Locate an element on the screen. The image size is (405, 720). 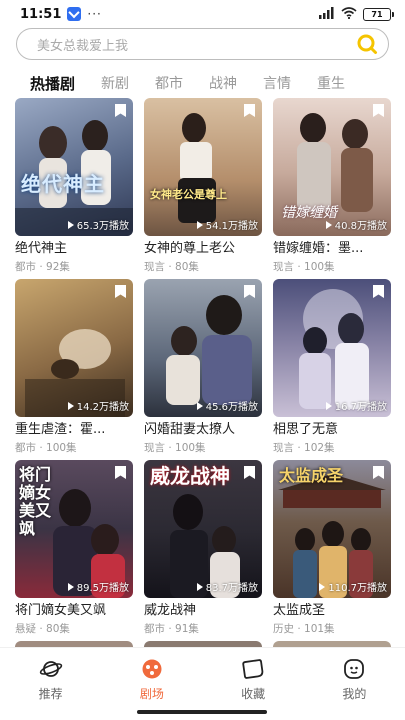
play-count-text: 54.1万播放 is located at coordinates (231, 226).